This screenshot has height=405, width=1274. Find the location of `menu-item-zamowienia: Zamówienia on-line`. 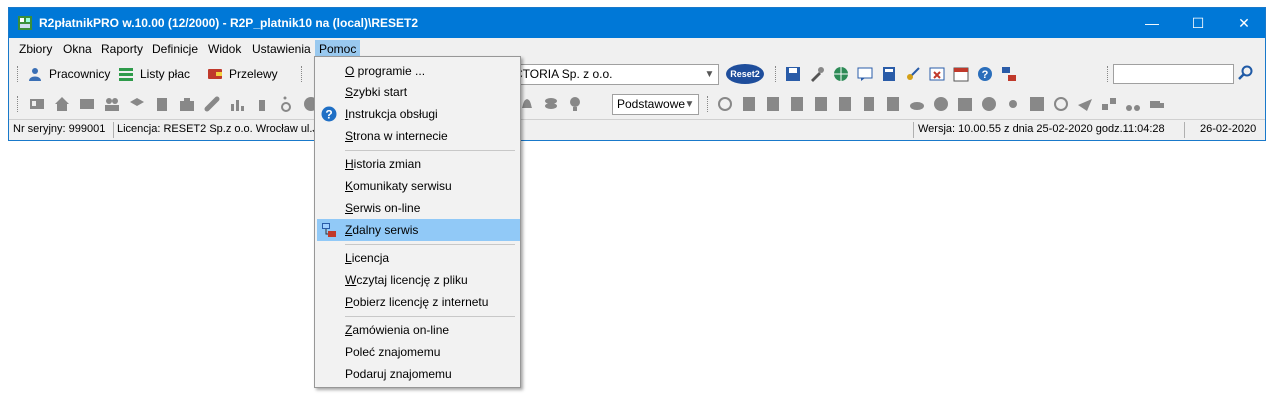

menu-item-zamowienia: Zamówienia on-line is located at coordinates (418, 330).